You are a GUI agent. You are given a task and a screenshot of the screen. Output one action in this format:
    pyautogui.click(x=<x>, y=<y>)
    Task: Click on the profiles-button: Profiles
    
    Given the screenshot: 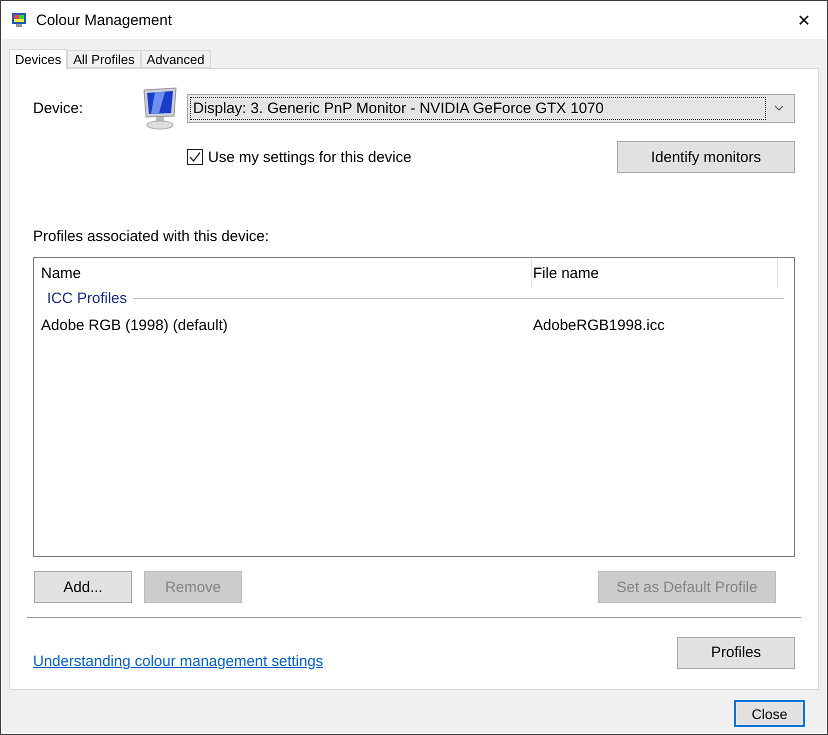 What is the action you would take?
    pyautogui.click(x=736, y=652)
    